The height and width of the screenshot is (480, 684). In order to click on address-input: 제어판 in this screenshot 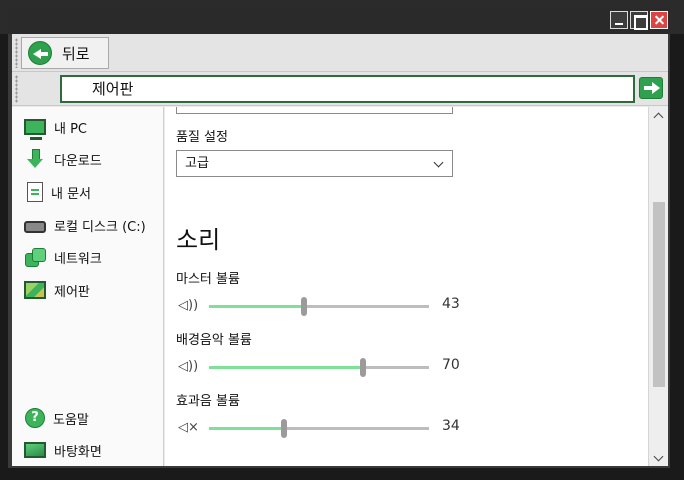, I will do `click(347, 89)`.